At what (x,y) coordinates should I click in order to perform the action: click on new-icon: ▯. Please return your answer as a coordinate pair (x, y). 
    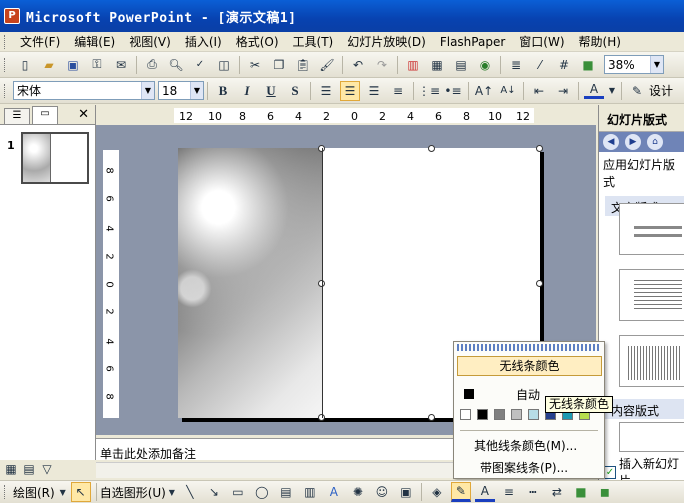
    Looking at the image, I should click on (25, 65).